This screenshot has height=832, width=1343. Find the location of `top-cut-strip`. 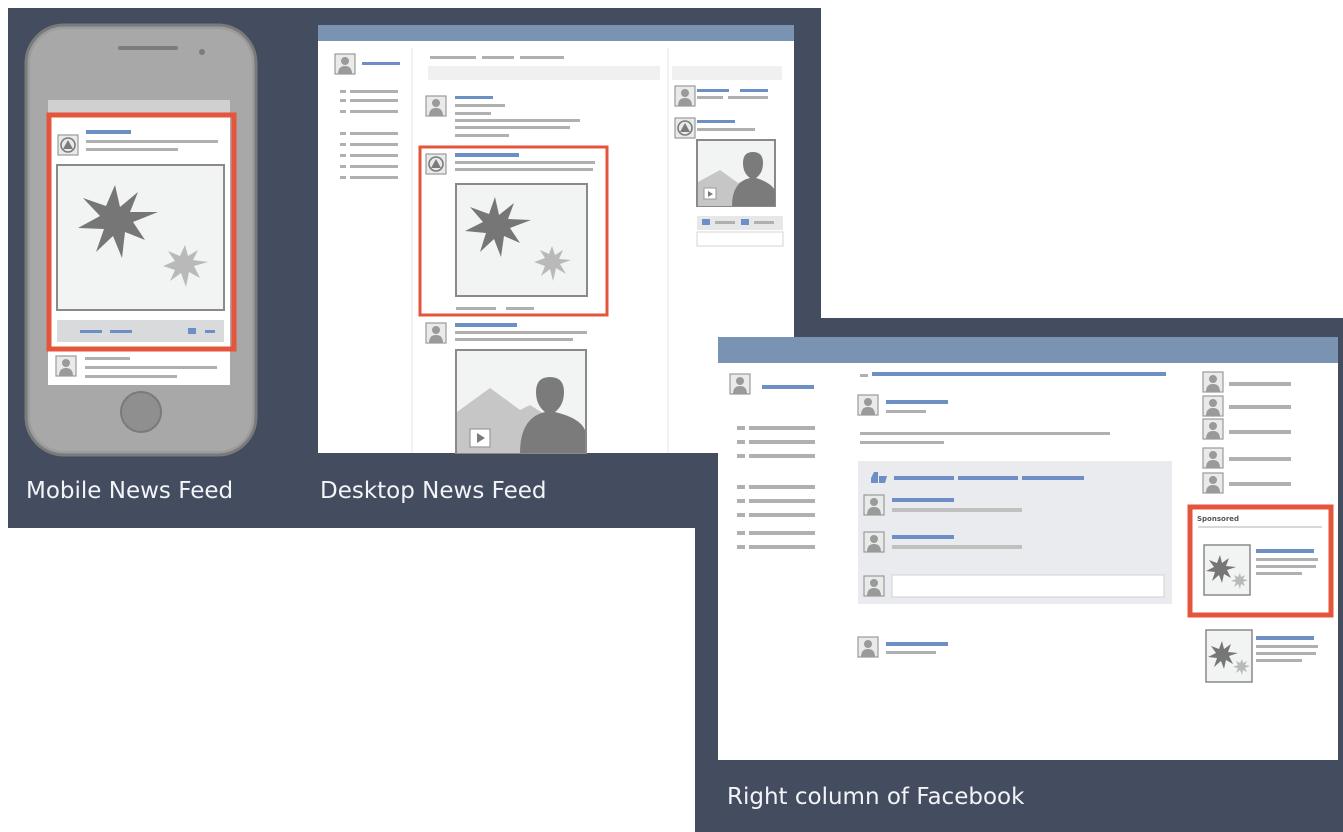

top-cut-strip is located at coordinates (410, 4).